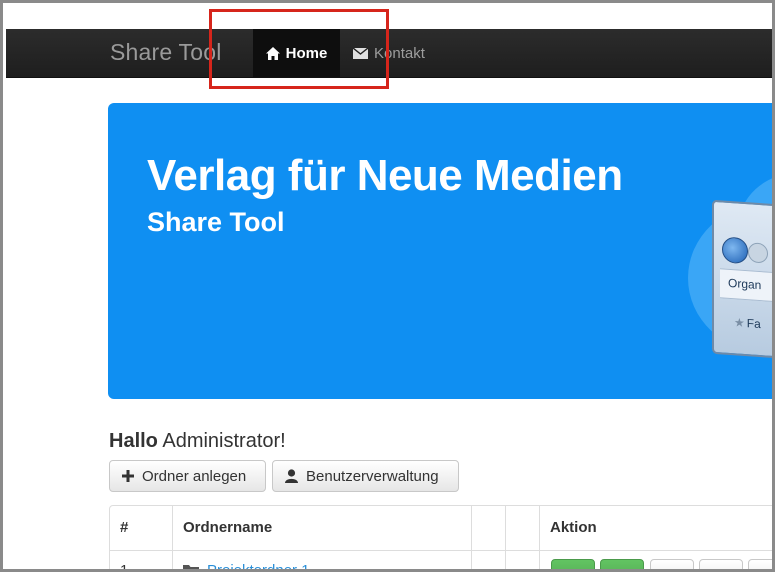  Describe the element at coordinates (133, 441) in the screenshot. I see `greeting-prefix: Hallo` at that location.